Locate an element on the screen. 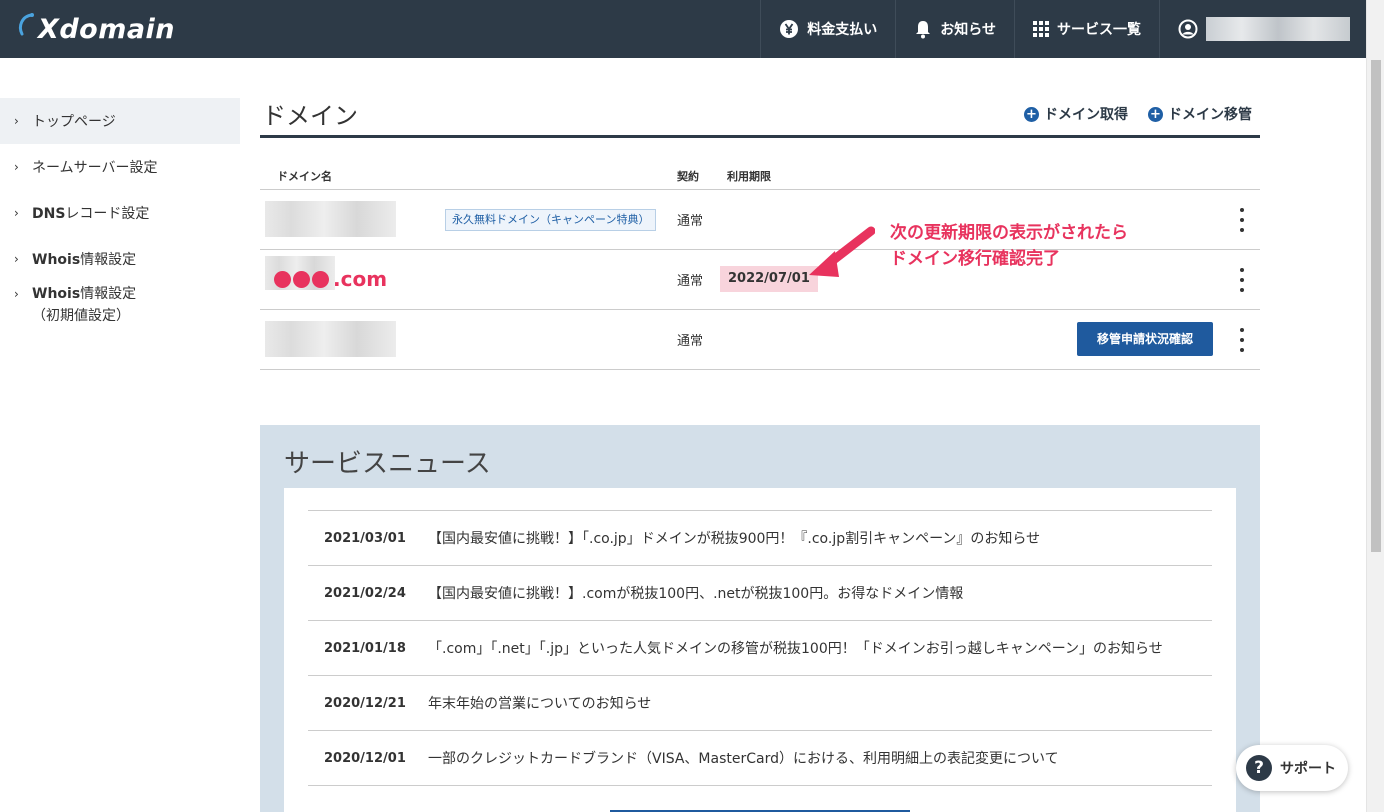 The width and height of the screenshot is (1384, 812). page-scrollbar is located at coordinates (1375, 406).